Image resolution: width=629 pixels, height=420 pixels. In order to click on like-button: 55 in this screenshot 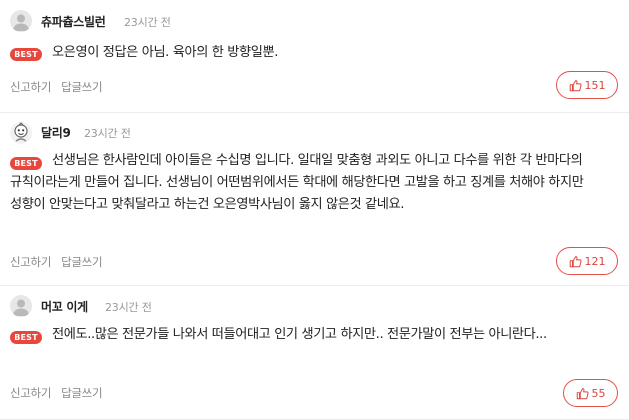, I will do `click(590, 393)`.